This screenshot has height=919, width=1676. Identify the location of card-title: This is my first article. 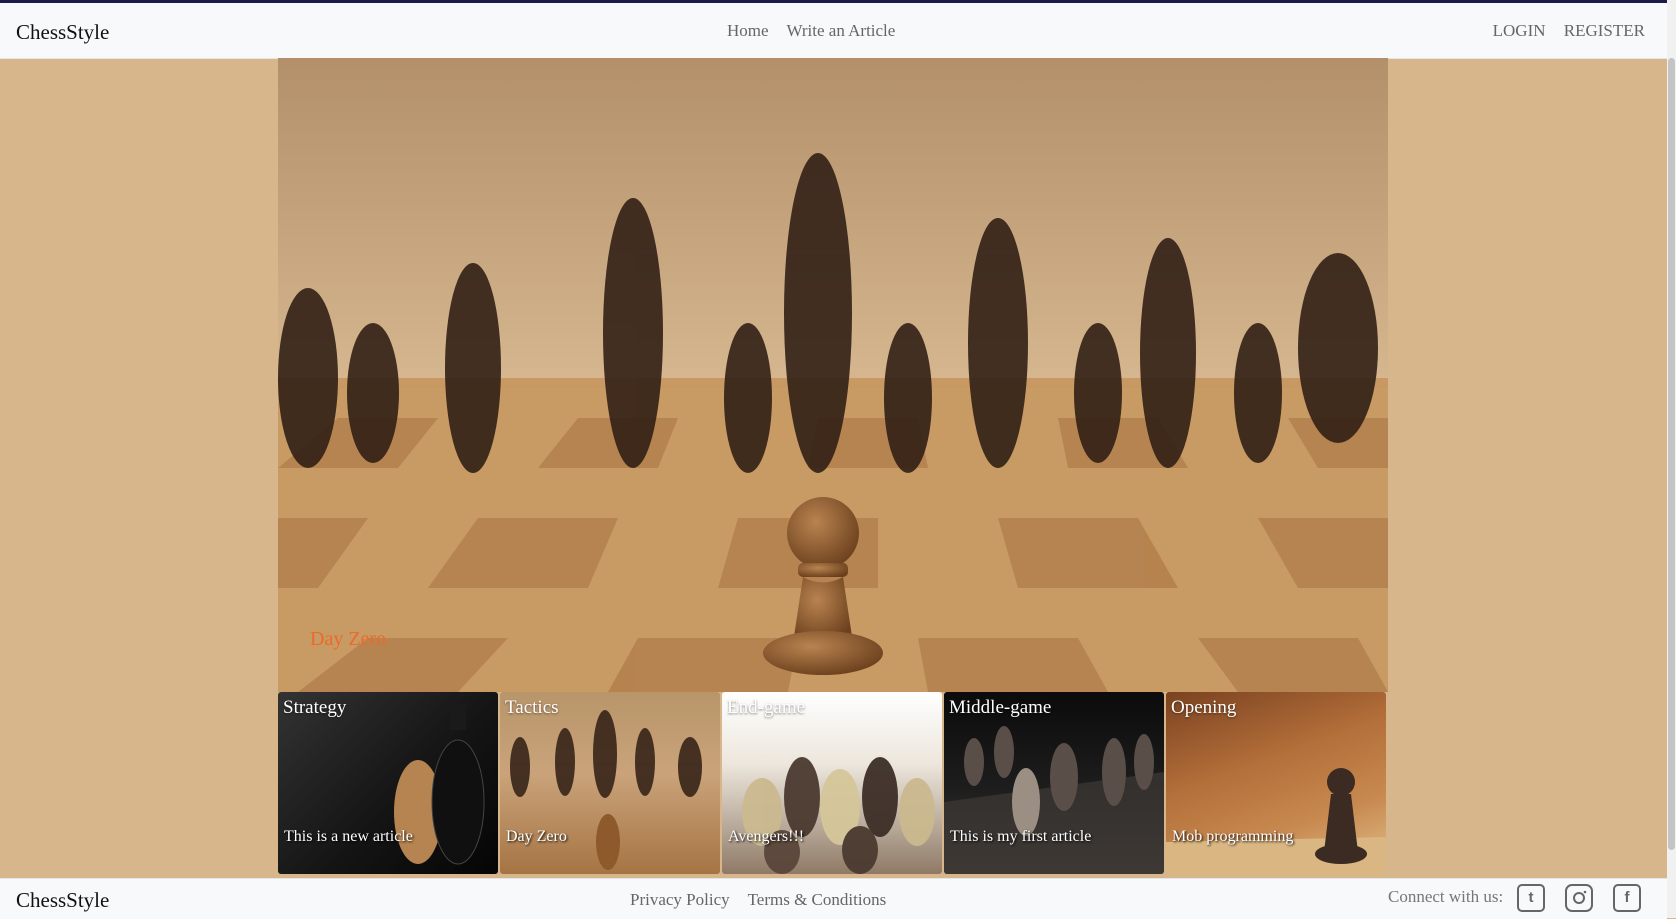
(1020, 837).